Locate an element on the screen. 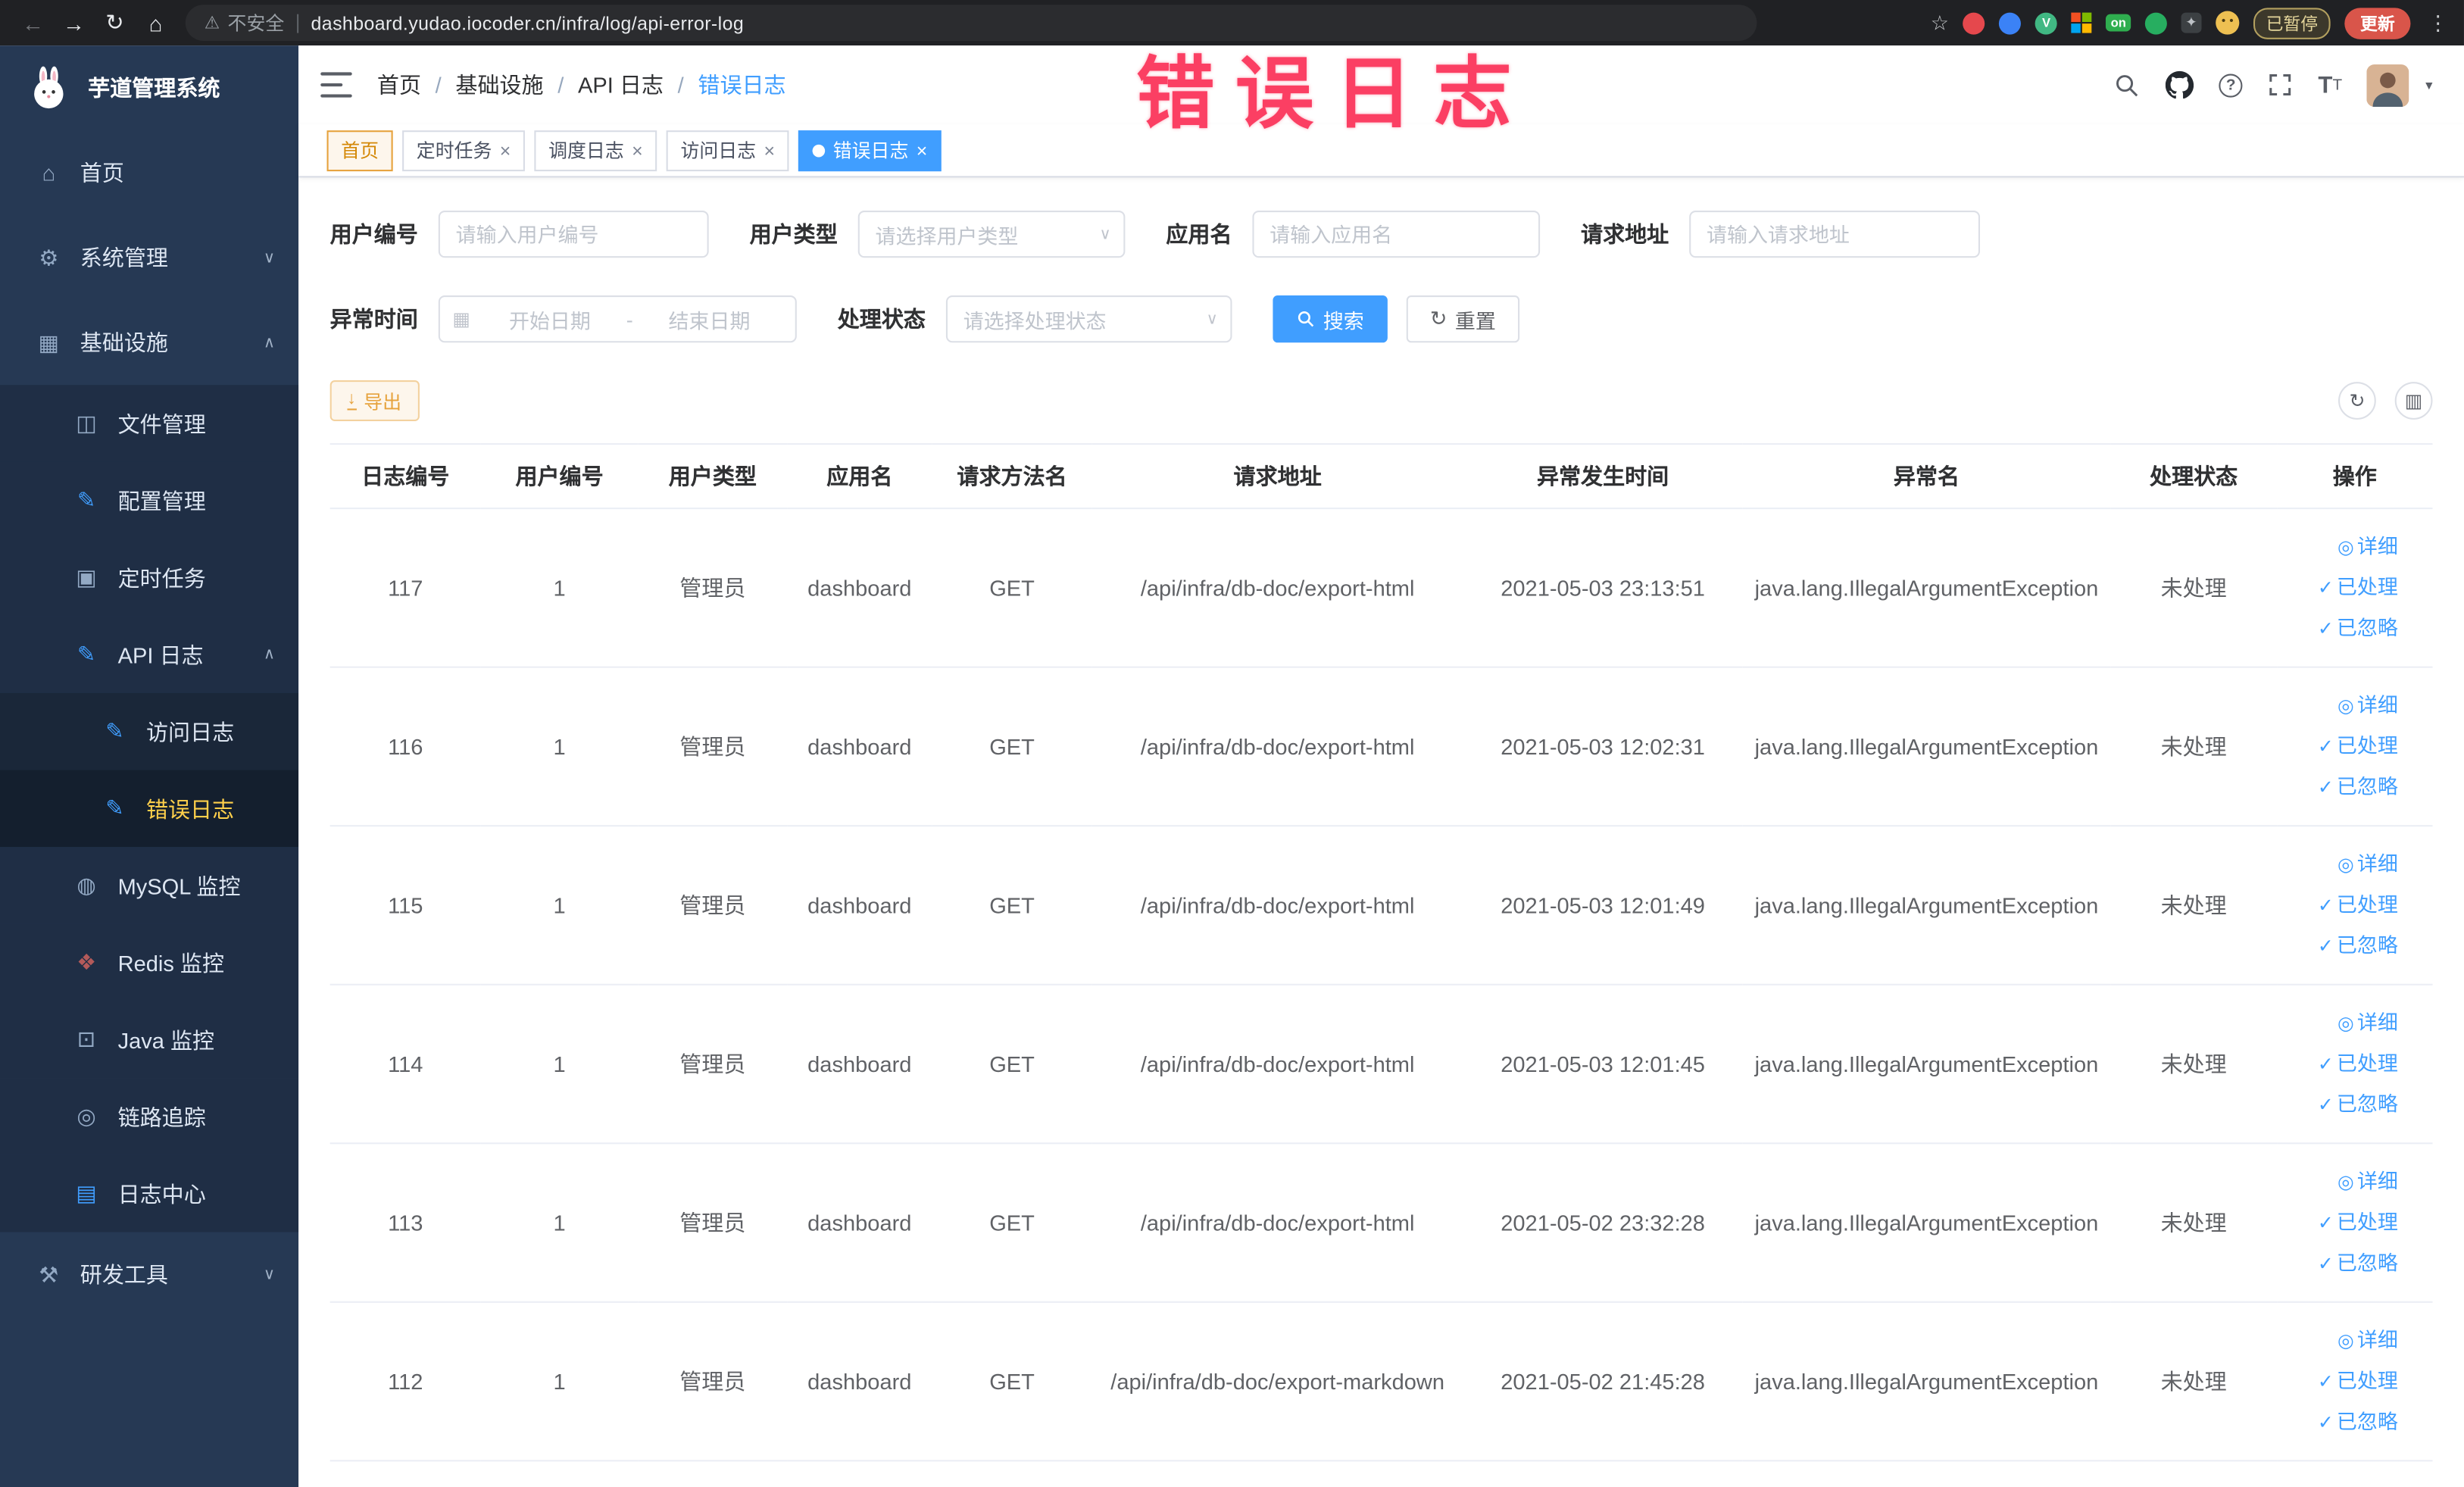  bookmark-star-icon: ☆ is located at coordinates (1940, 22).